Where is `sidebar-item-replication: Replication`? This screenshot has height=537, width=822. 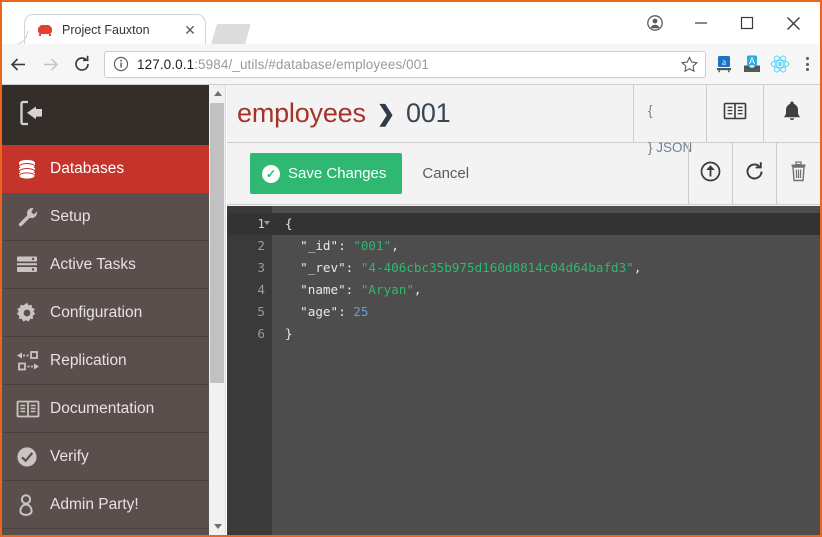 sidebar-item-replication: Replication is located at coordinates (105, 361).